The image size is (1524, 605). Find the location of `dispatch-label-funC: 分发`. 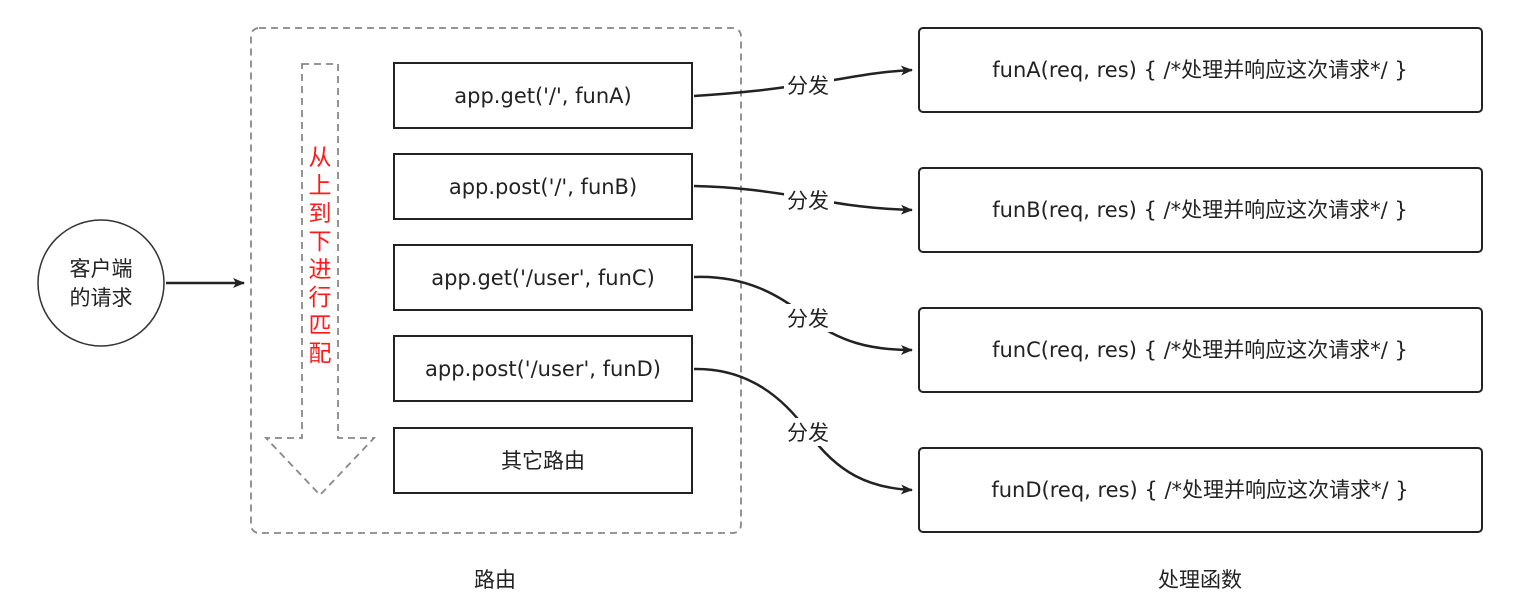

dispatch-label-funC: 分发 is located at coordinates (809, 318).